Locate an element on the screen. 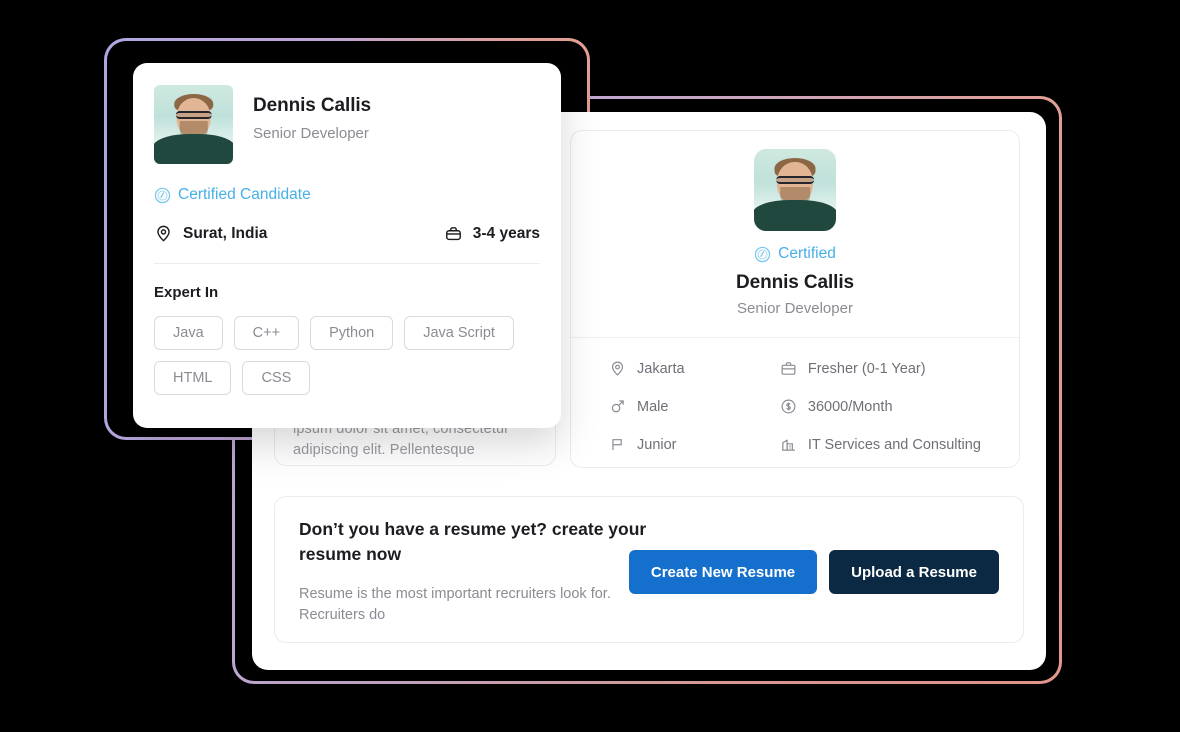 This screenshot has width=1180, height=732. profile-certified-badge: Certified is located at coordinates (795, 254).